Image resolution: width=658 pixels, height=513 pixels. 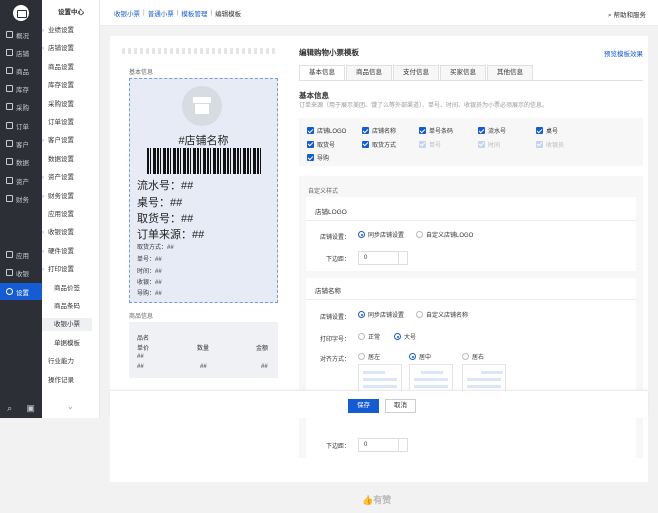 What do you see at coordinates (381, 314) in the screenshot?
I see `name-sync-radio: 同步店铺设置` at bounding box center [381, 314].